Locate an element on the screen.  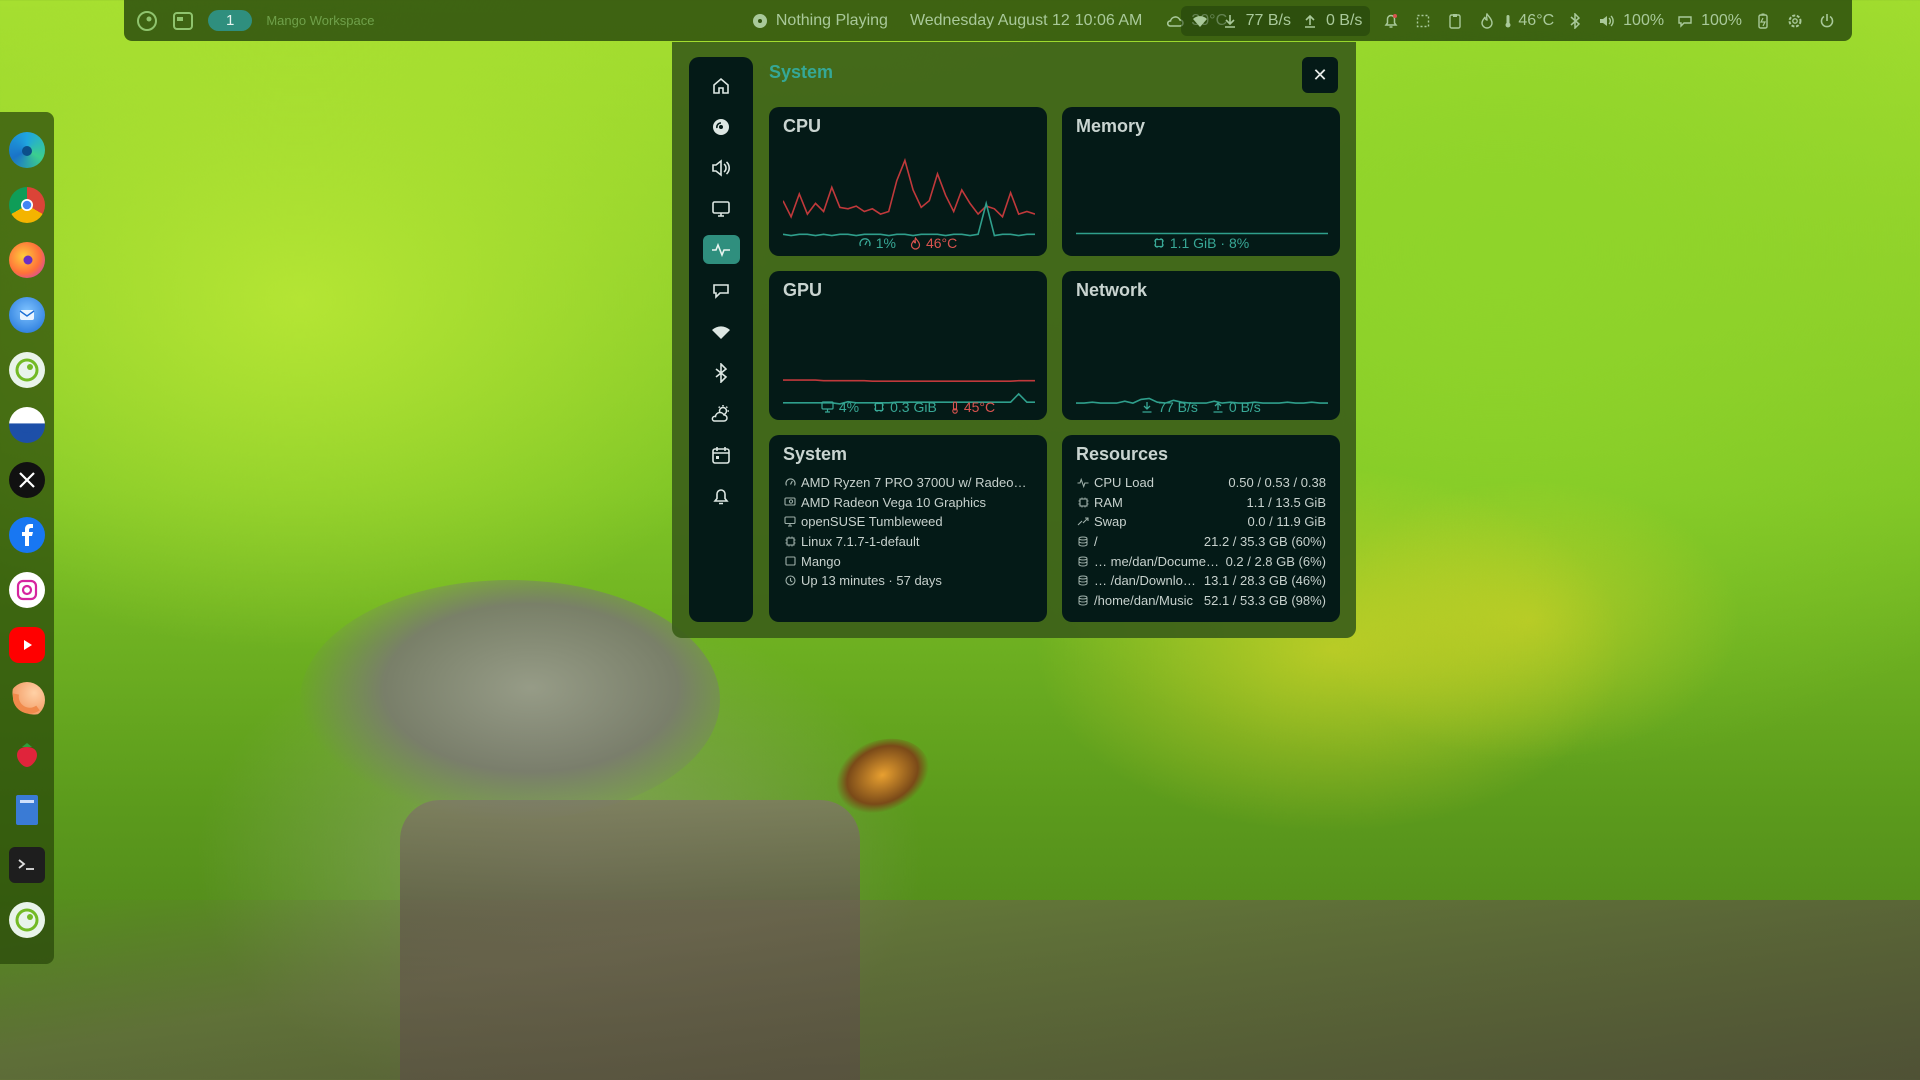
clipboard-icon is located at coordinates (1455, 21).